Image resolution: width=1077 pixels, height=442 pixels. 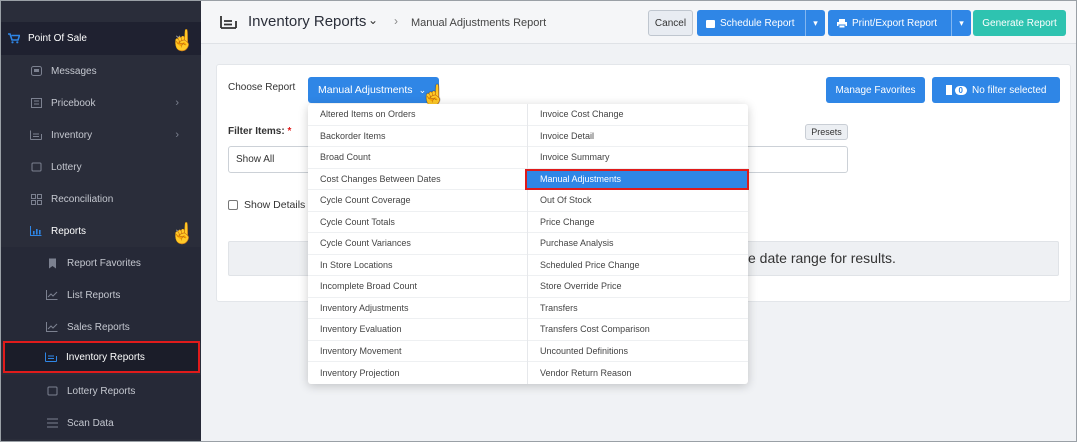 I want to click on menu-item: In Store Locations, so click(x=417, y=265).